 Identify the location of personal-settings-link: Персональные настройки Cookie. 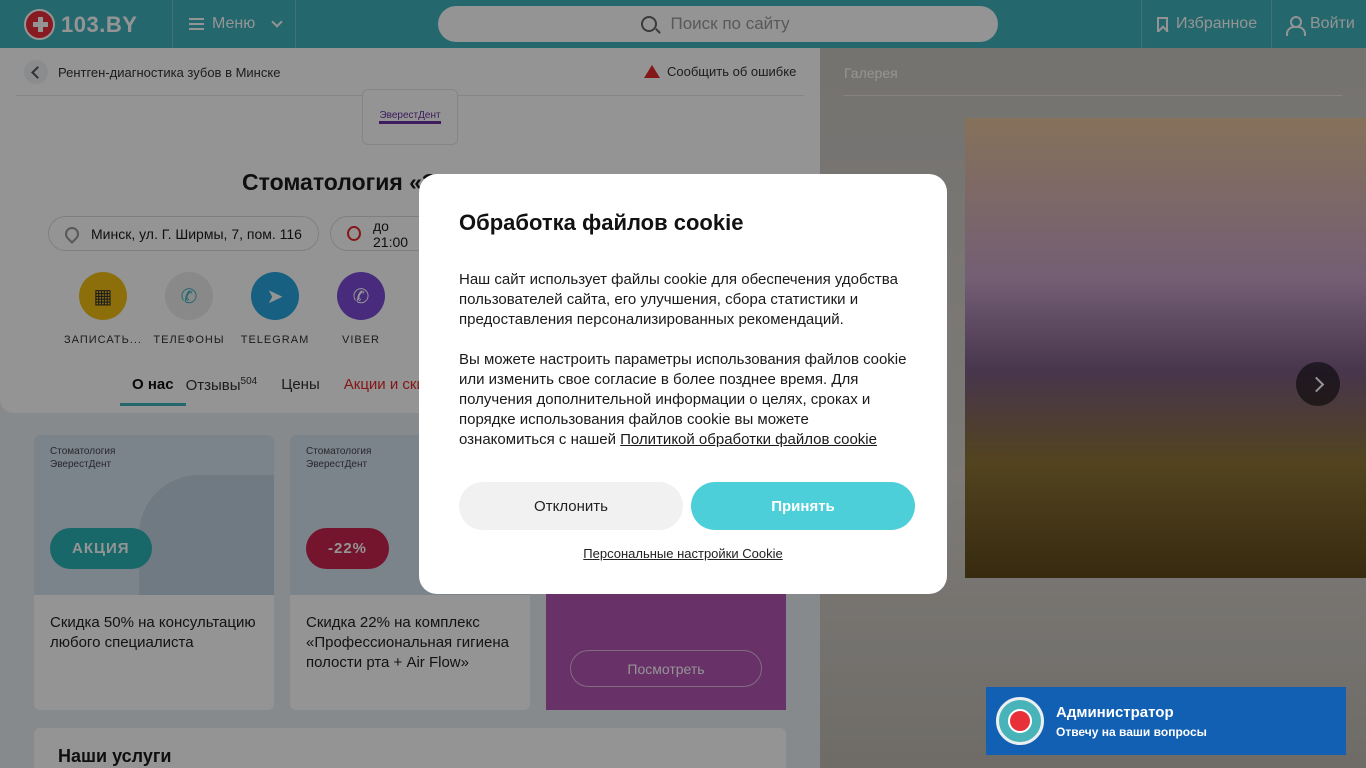
(683, 553).